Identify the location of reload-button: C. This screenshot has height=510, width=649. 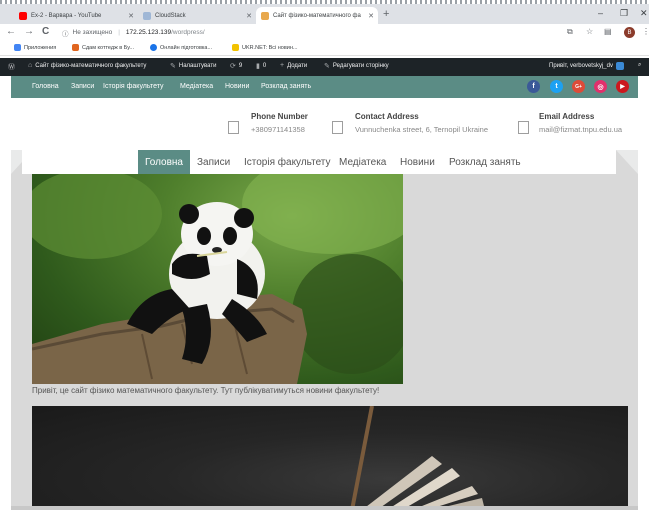
(45, 31).